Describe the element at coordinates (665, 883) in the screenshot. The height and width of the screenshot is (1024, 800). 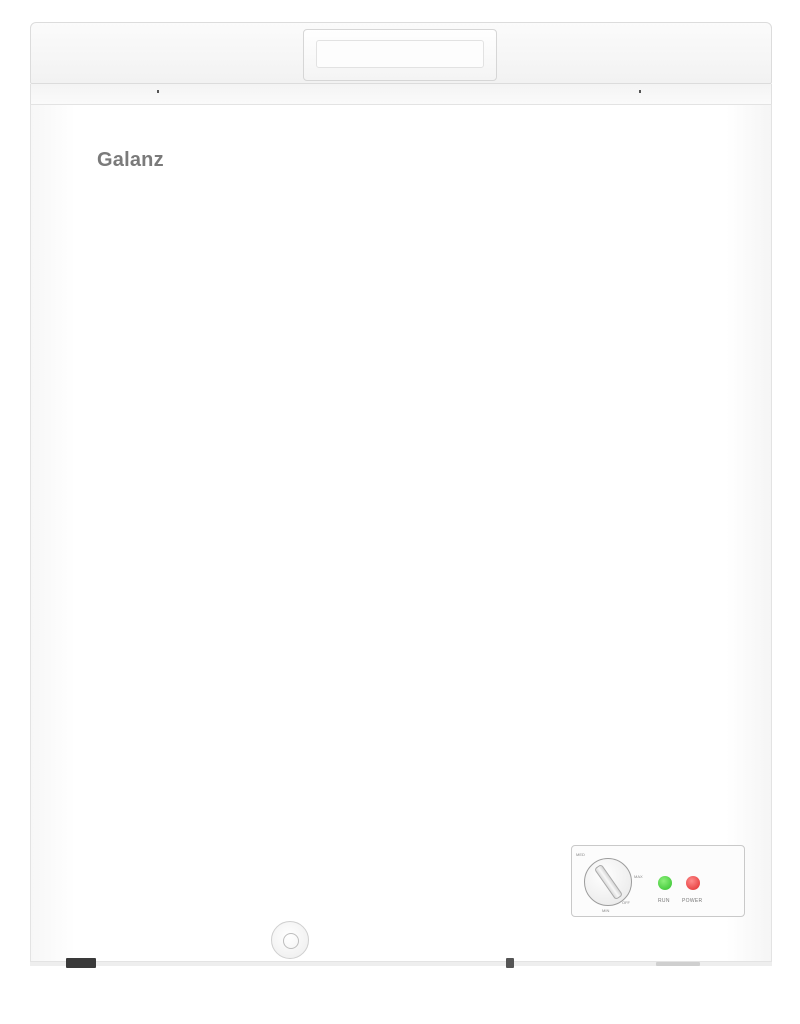
I see `run-indicator-light` at that location.